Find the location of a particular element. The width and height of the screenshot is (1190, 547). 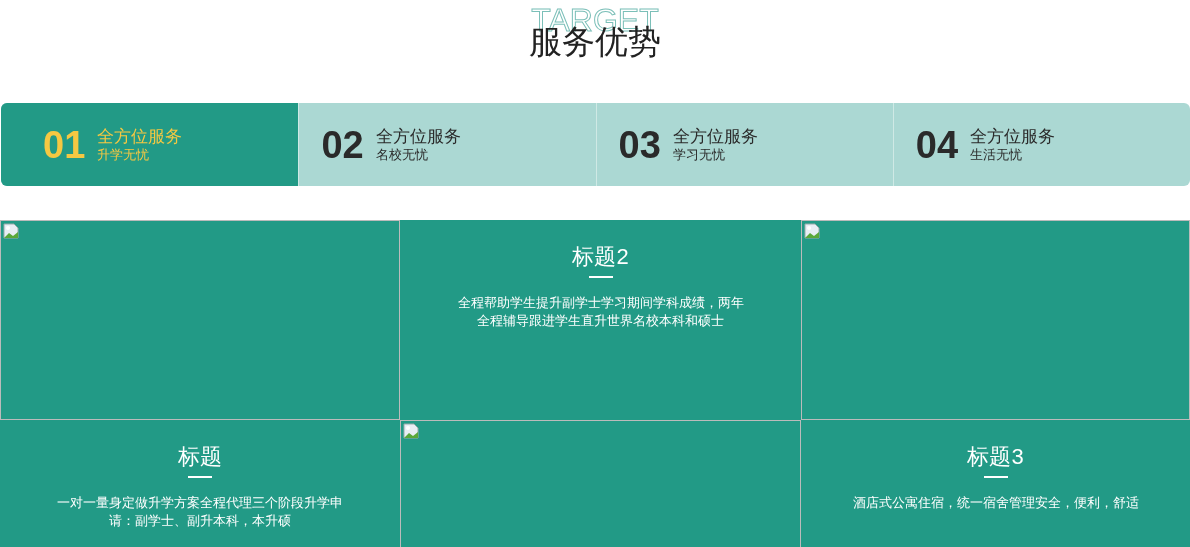

card-description: 一对一量身定做升学方案全程代理三个阶段升学申请：副学士、副升本科，本升硕 is located at coordinates (200, 512).